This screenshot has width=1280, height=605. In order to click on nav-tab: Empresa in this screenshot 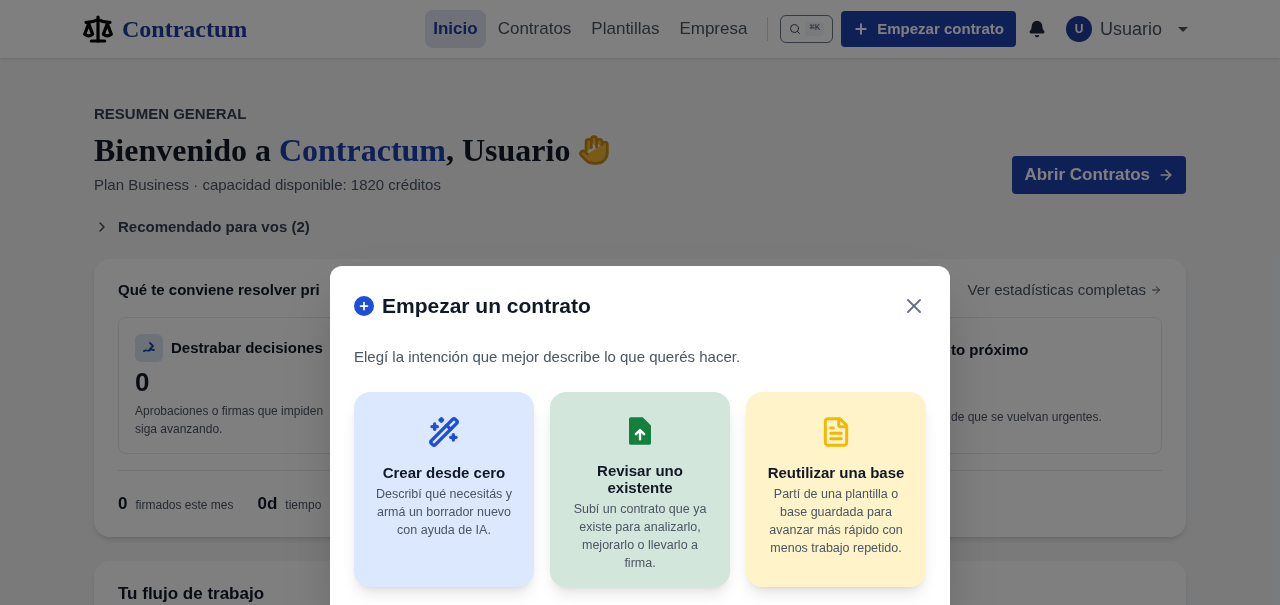, I will do `click(713, 29)`.